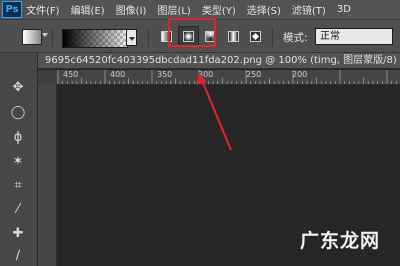  What do you see at coordinates (201, 78) in the screenshot?
I see `arrow-head` at bounding box center [201, 78].